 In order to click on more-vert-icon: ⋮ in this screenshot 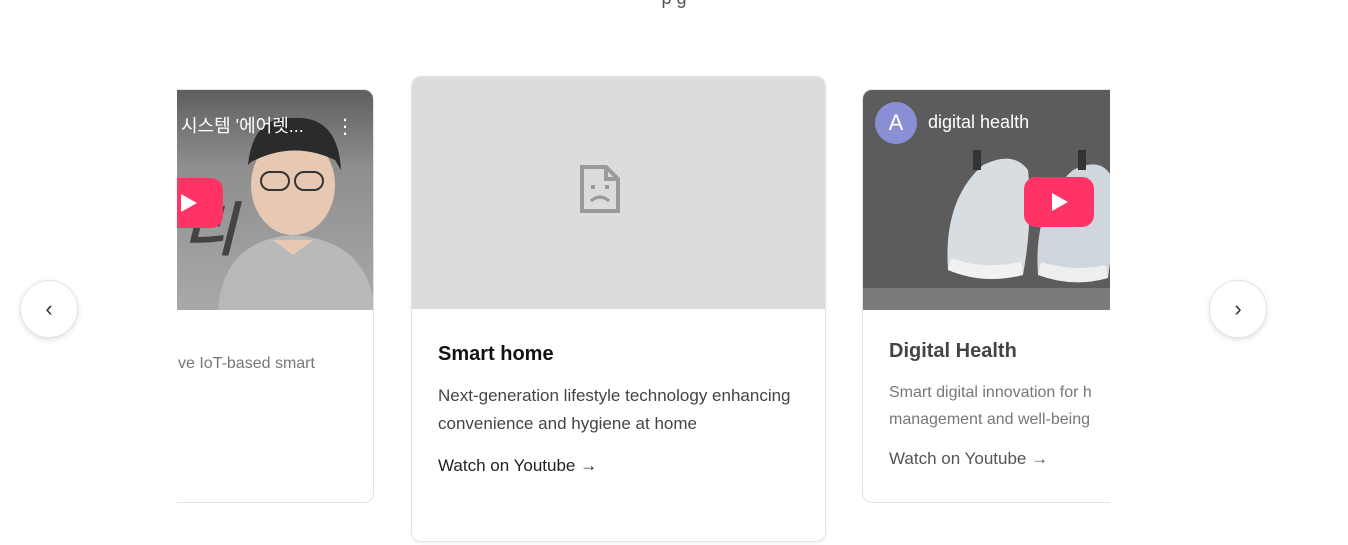, I will do `click(345, 126)`.